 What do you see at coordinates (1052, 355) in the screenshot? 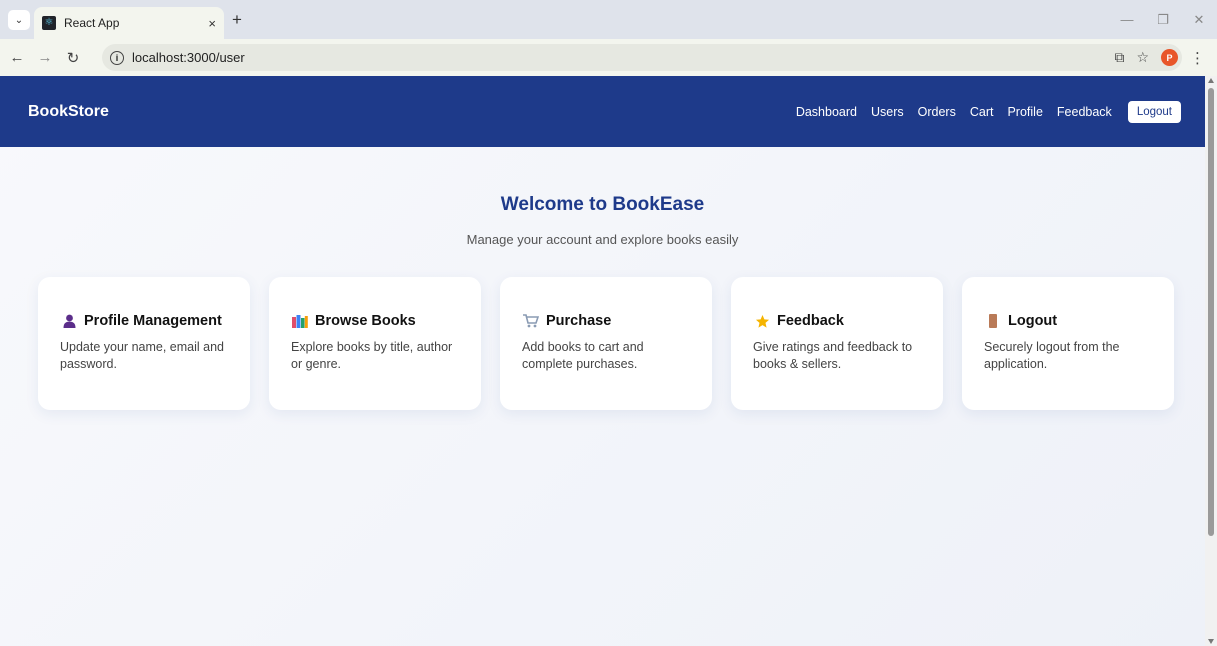
I see `card-description: Securely logout from the application.` at bounding box center [1052, 355].